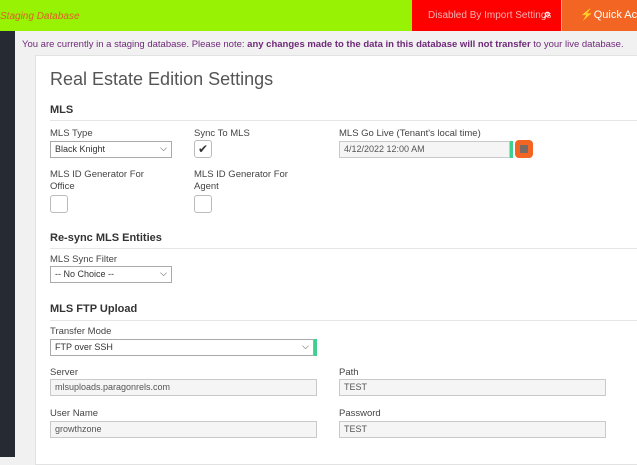  Describe the element at coordinates (59, 204) in the screenshot. I see `office-checkbox` at that location.